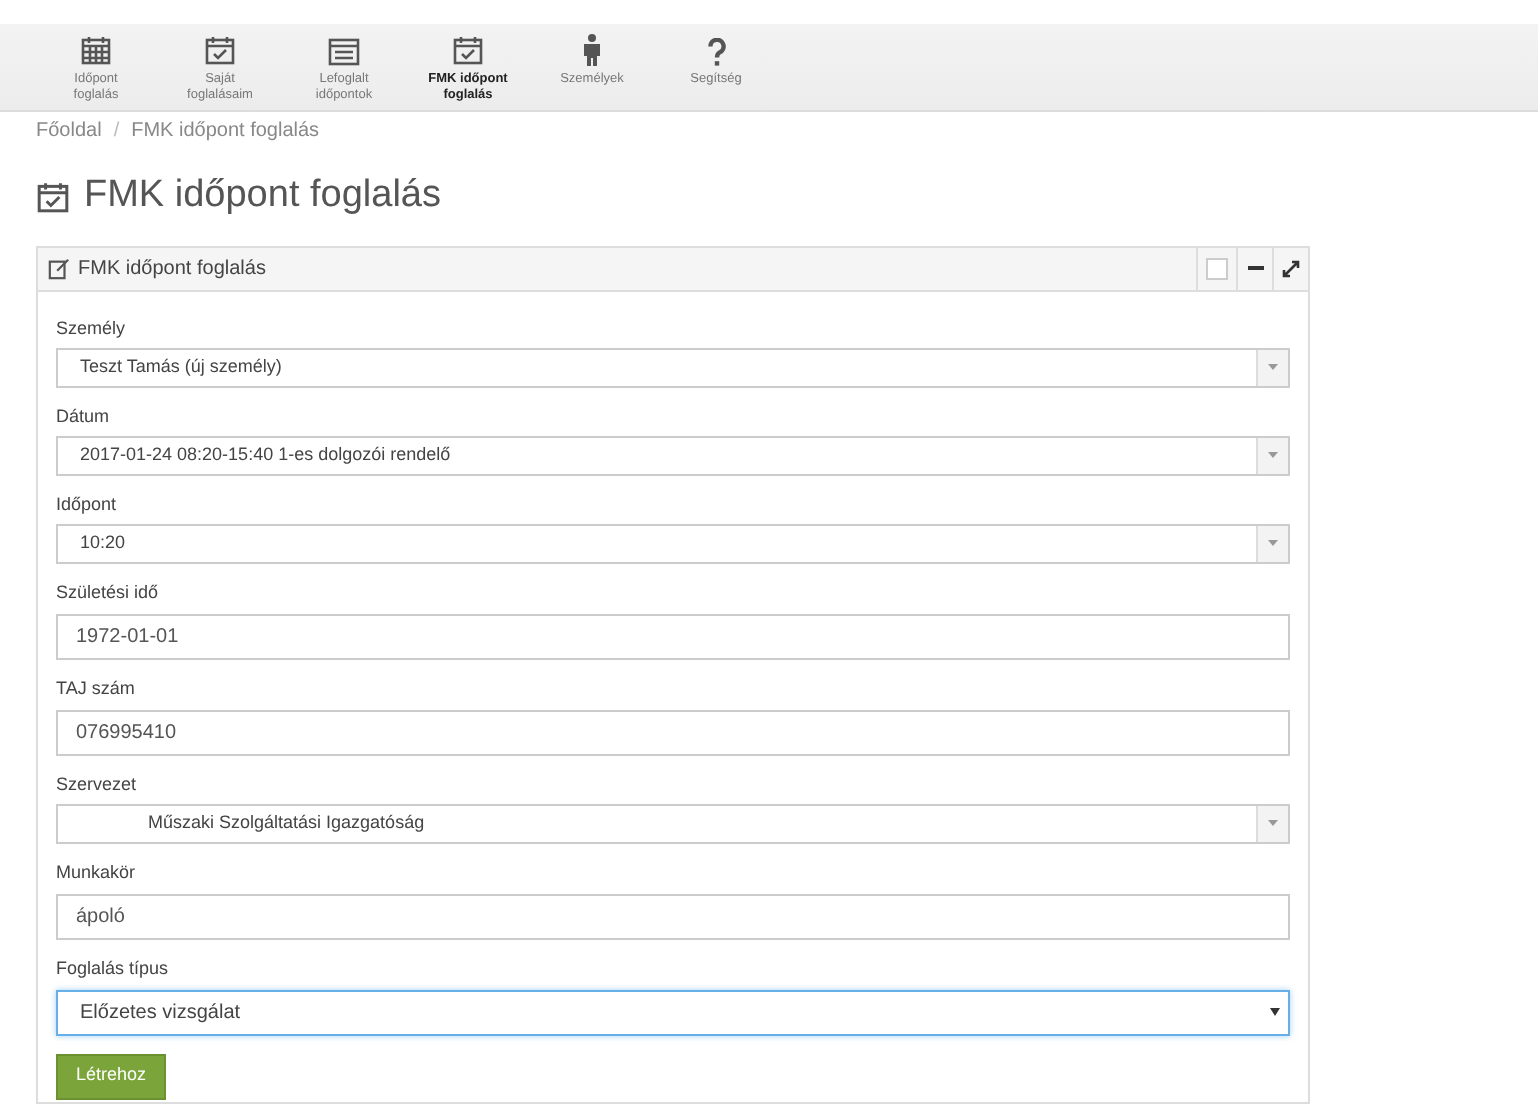  What do you see at coordinates (108, 591) in the screenshot?
I see `field-label: Születési idő` at bounding box center [108, 591].